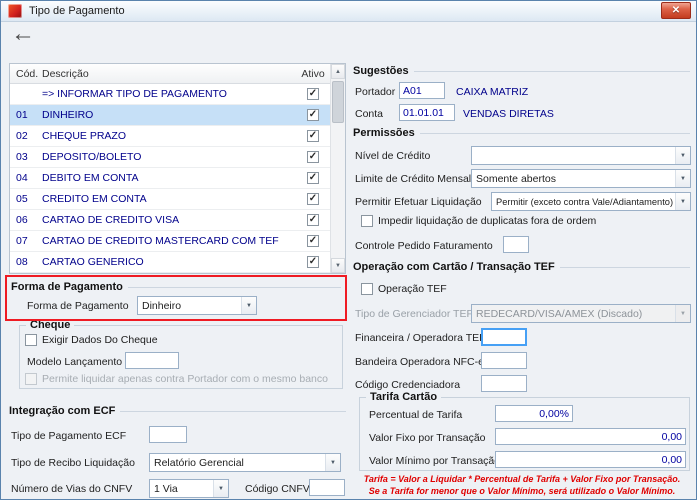  I want to click on conta-label: Conta, so click(369, 114).